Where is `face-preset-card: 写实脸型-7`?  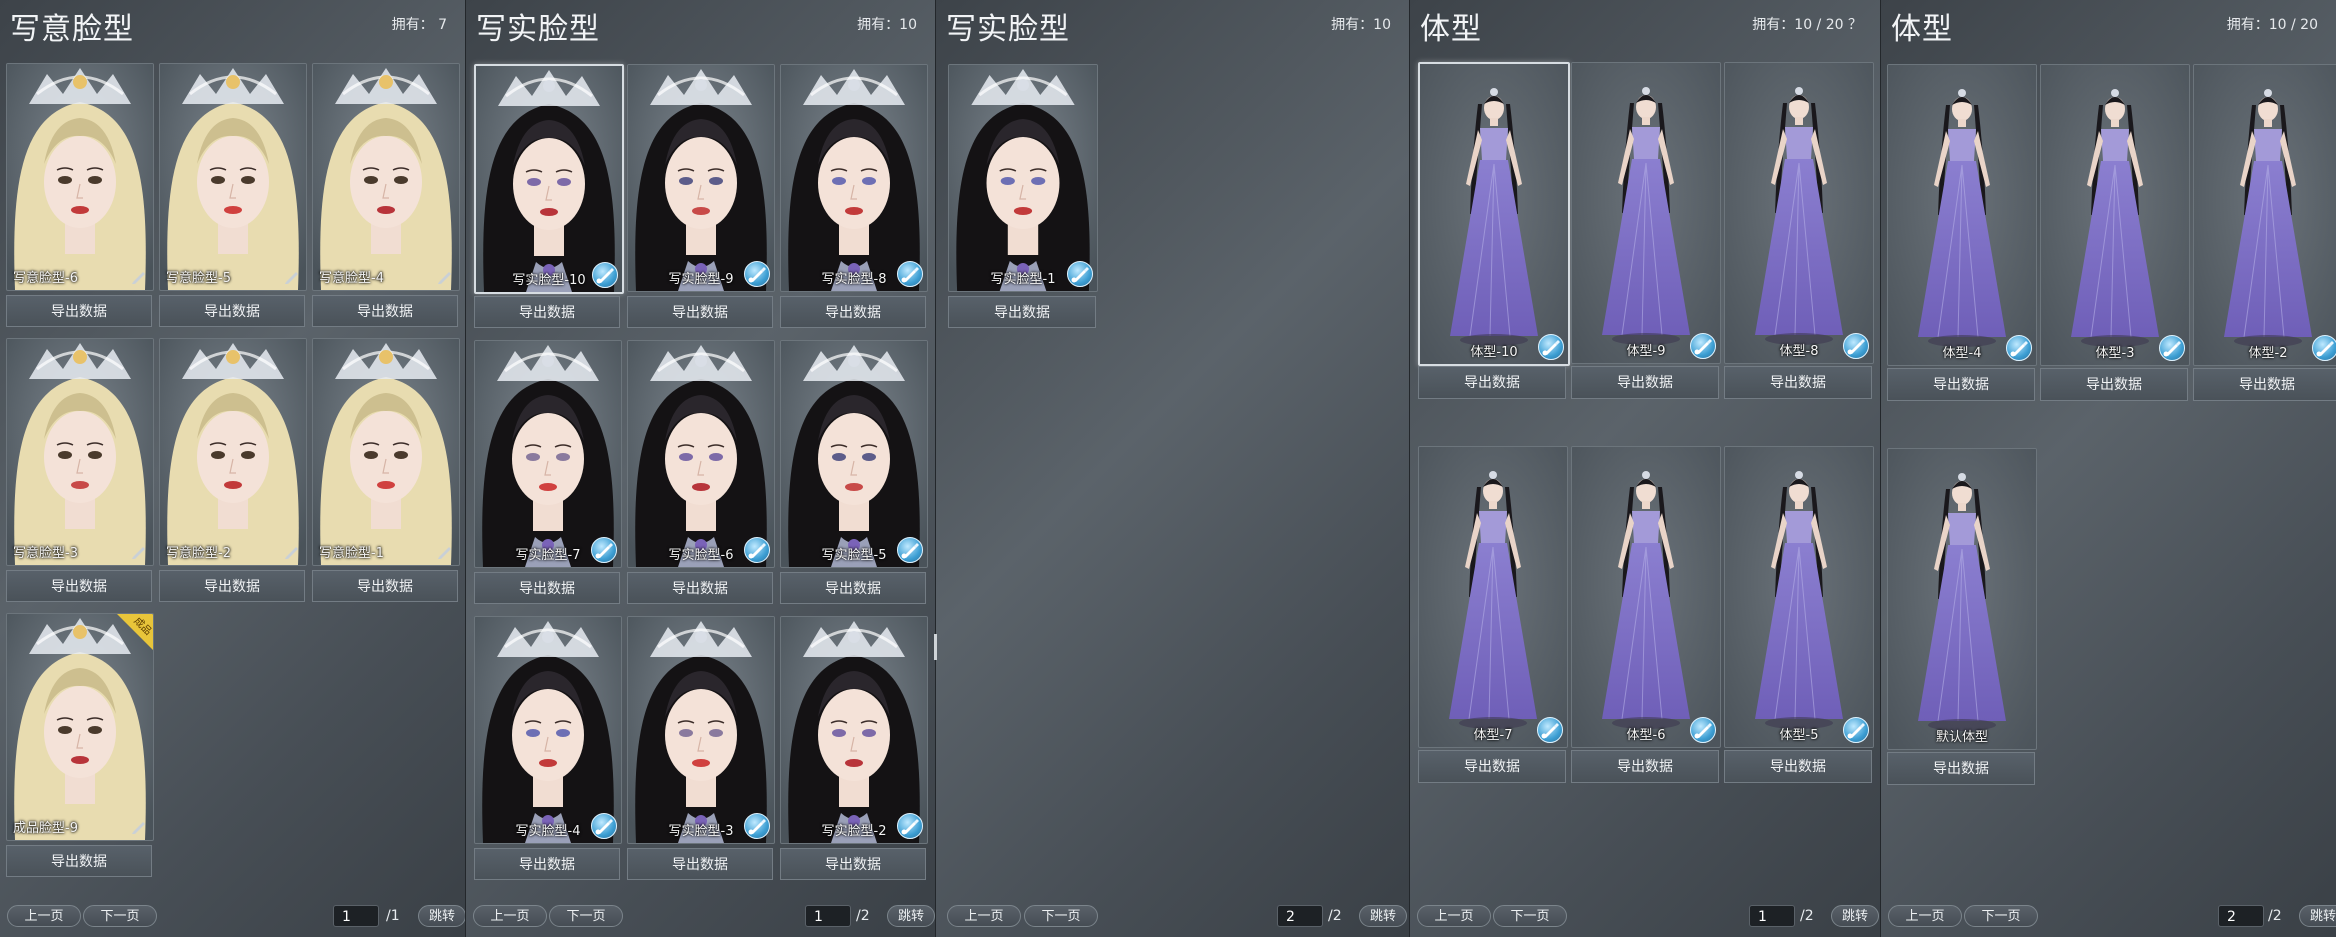 face-preset-card: 写实脸型-7 is located at coordinates (548, 454).